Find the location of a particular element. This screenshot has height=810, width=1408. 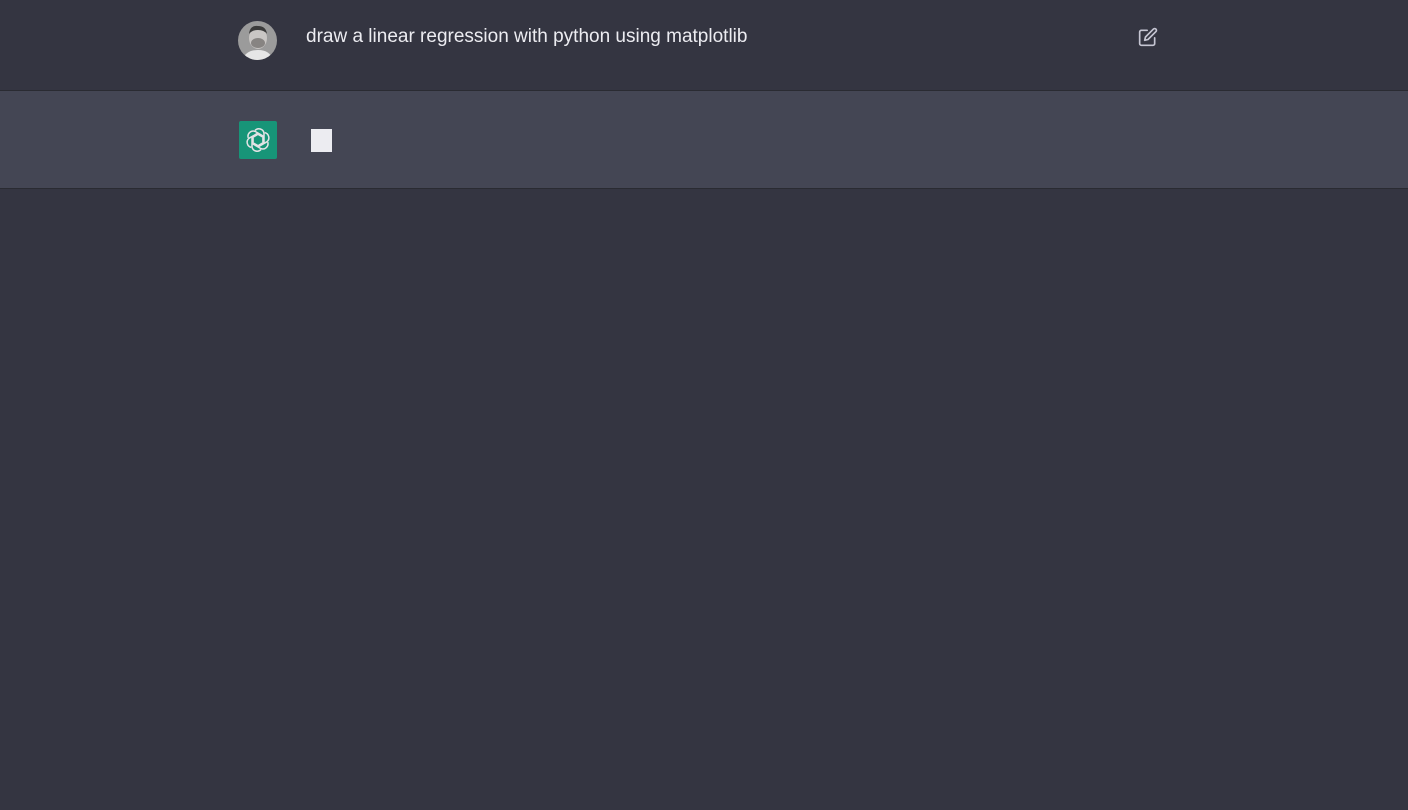

assistant-avatar is located at coordinates (258, 140).